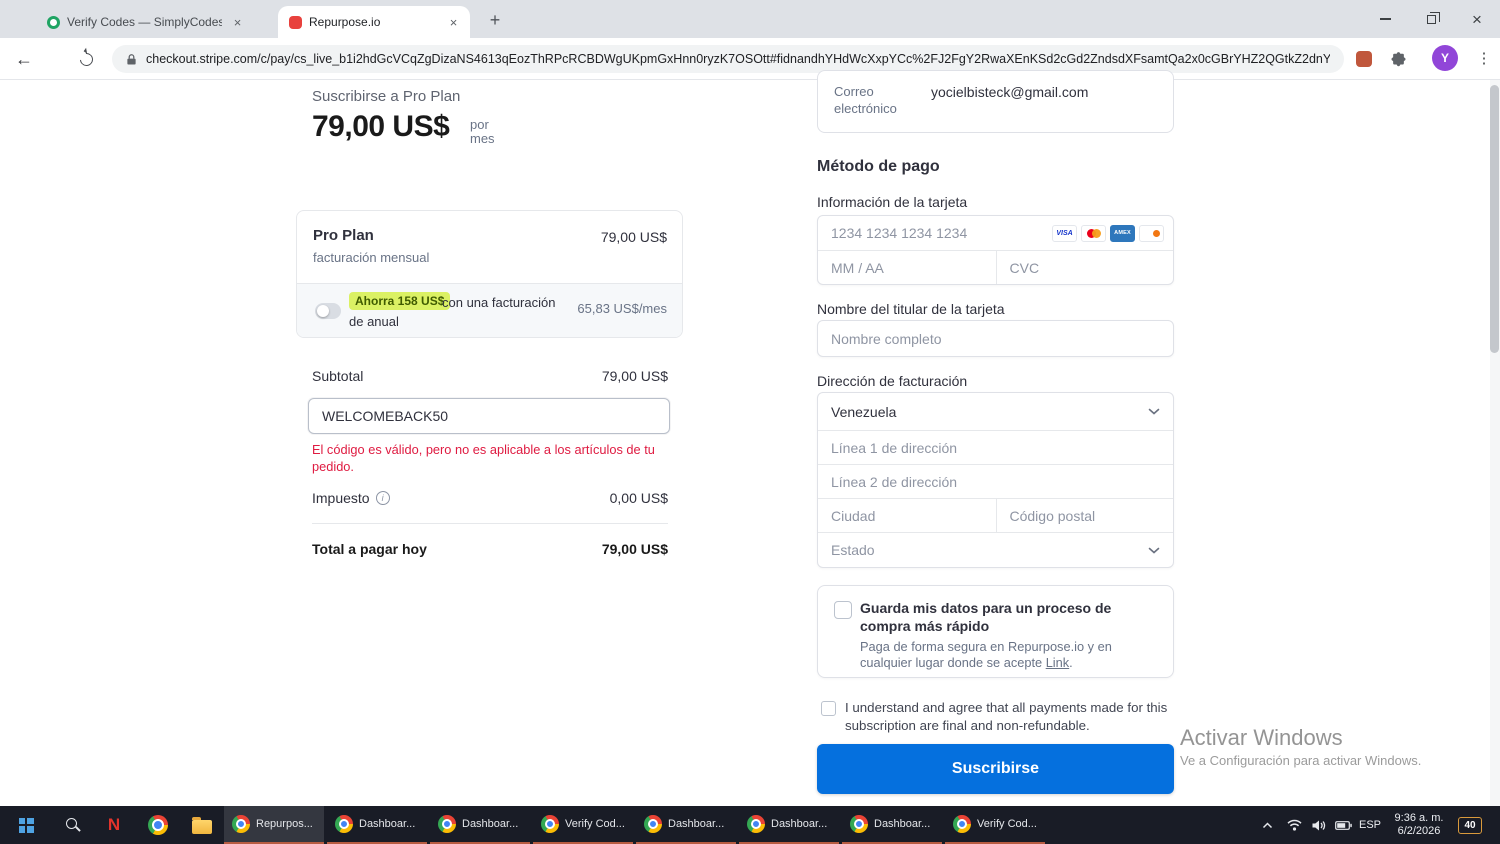  I want to click on window-restore-button, so click(1431, 19).